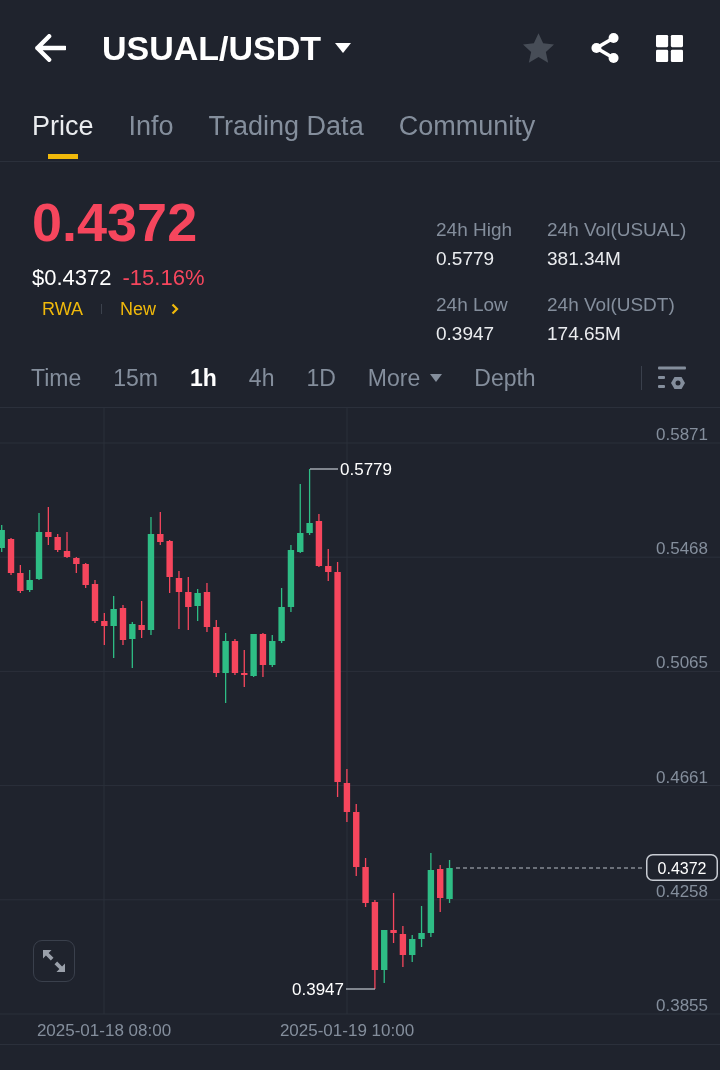 The width and height of the screenshot is (720, 1070). I want to click on expand-icon, so click(54, 961).